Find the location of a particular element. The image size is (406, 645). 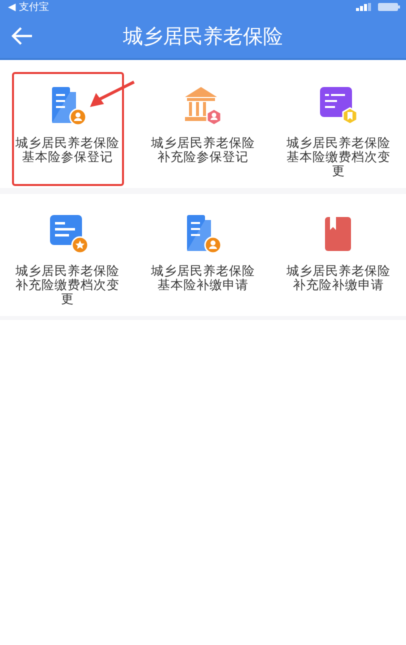

page-title: 城乡居民养老保险 is located at coordinates (203, 36).